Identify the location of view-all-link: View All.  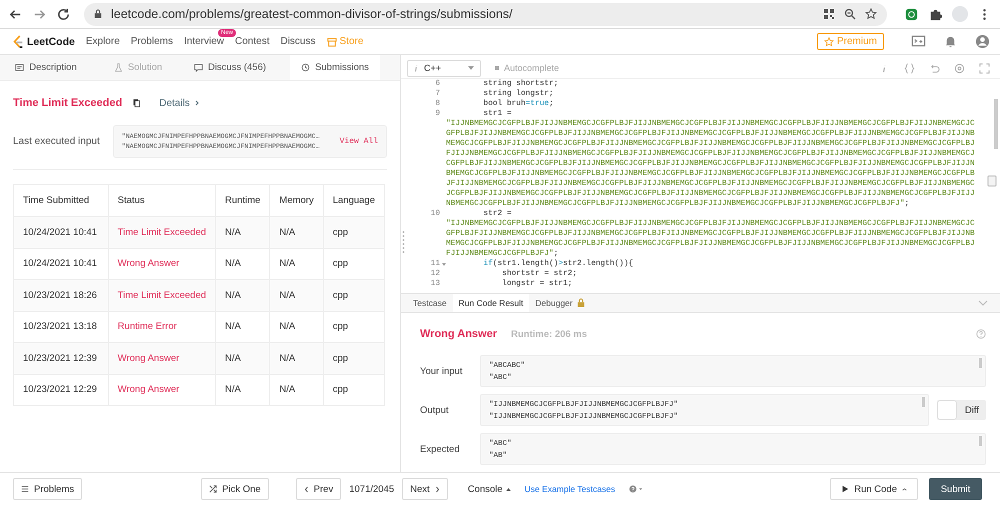
(359, 141).